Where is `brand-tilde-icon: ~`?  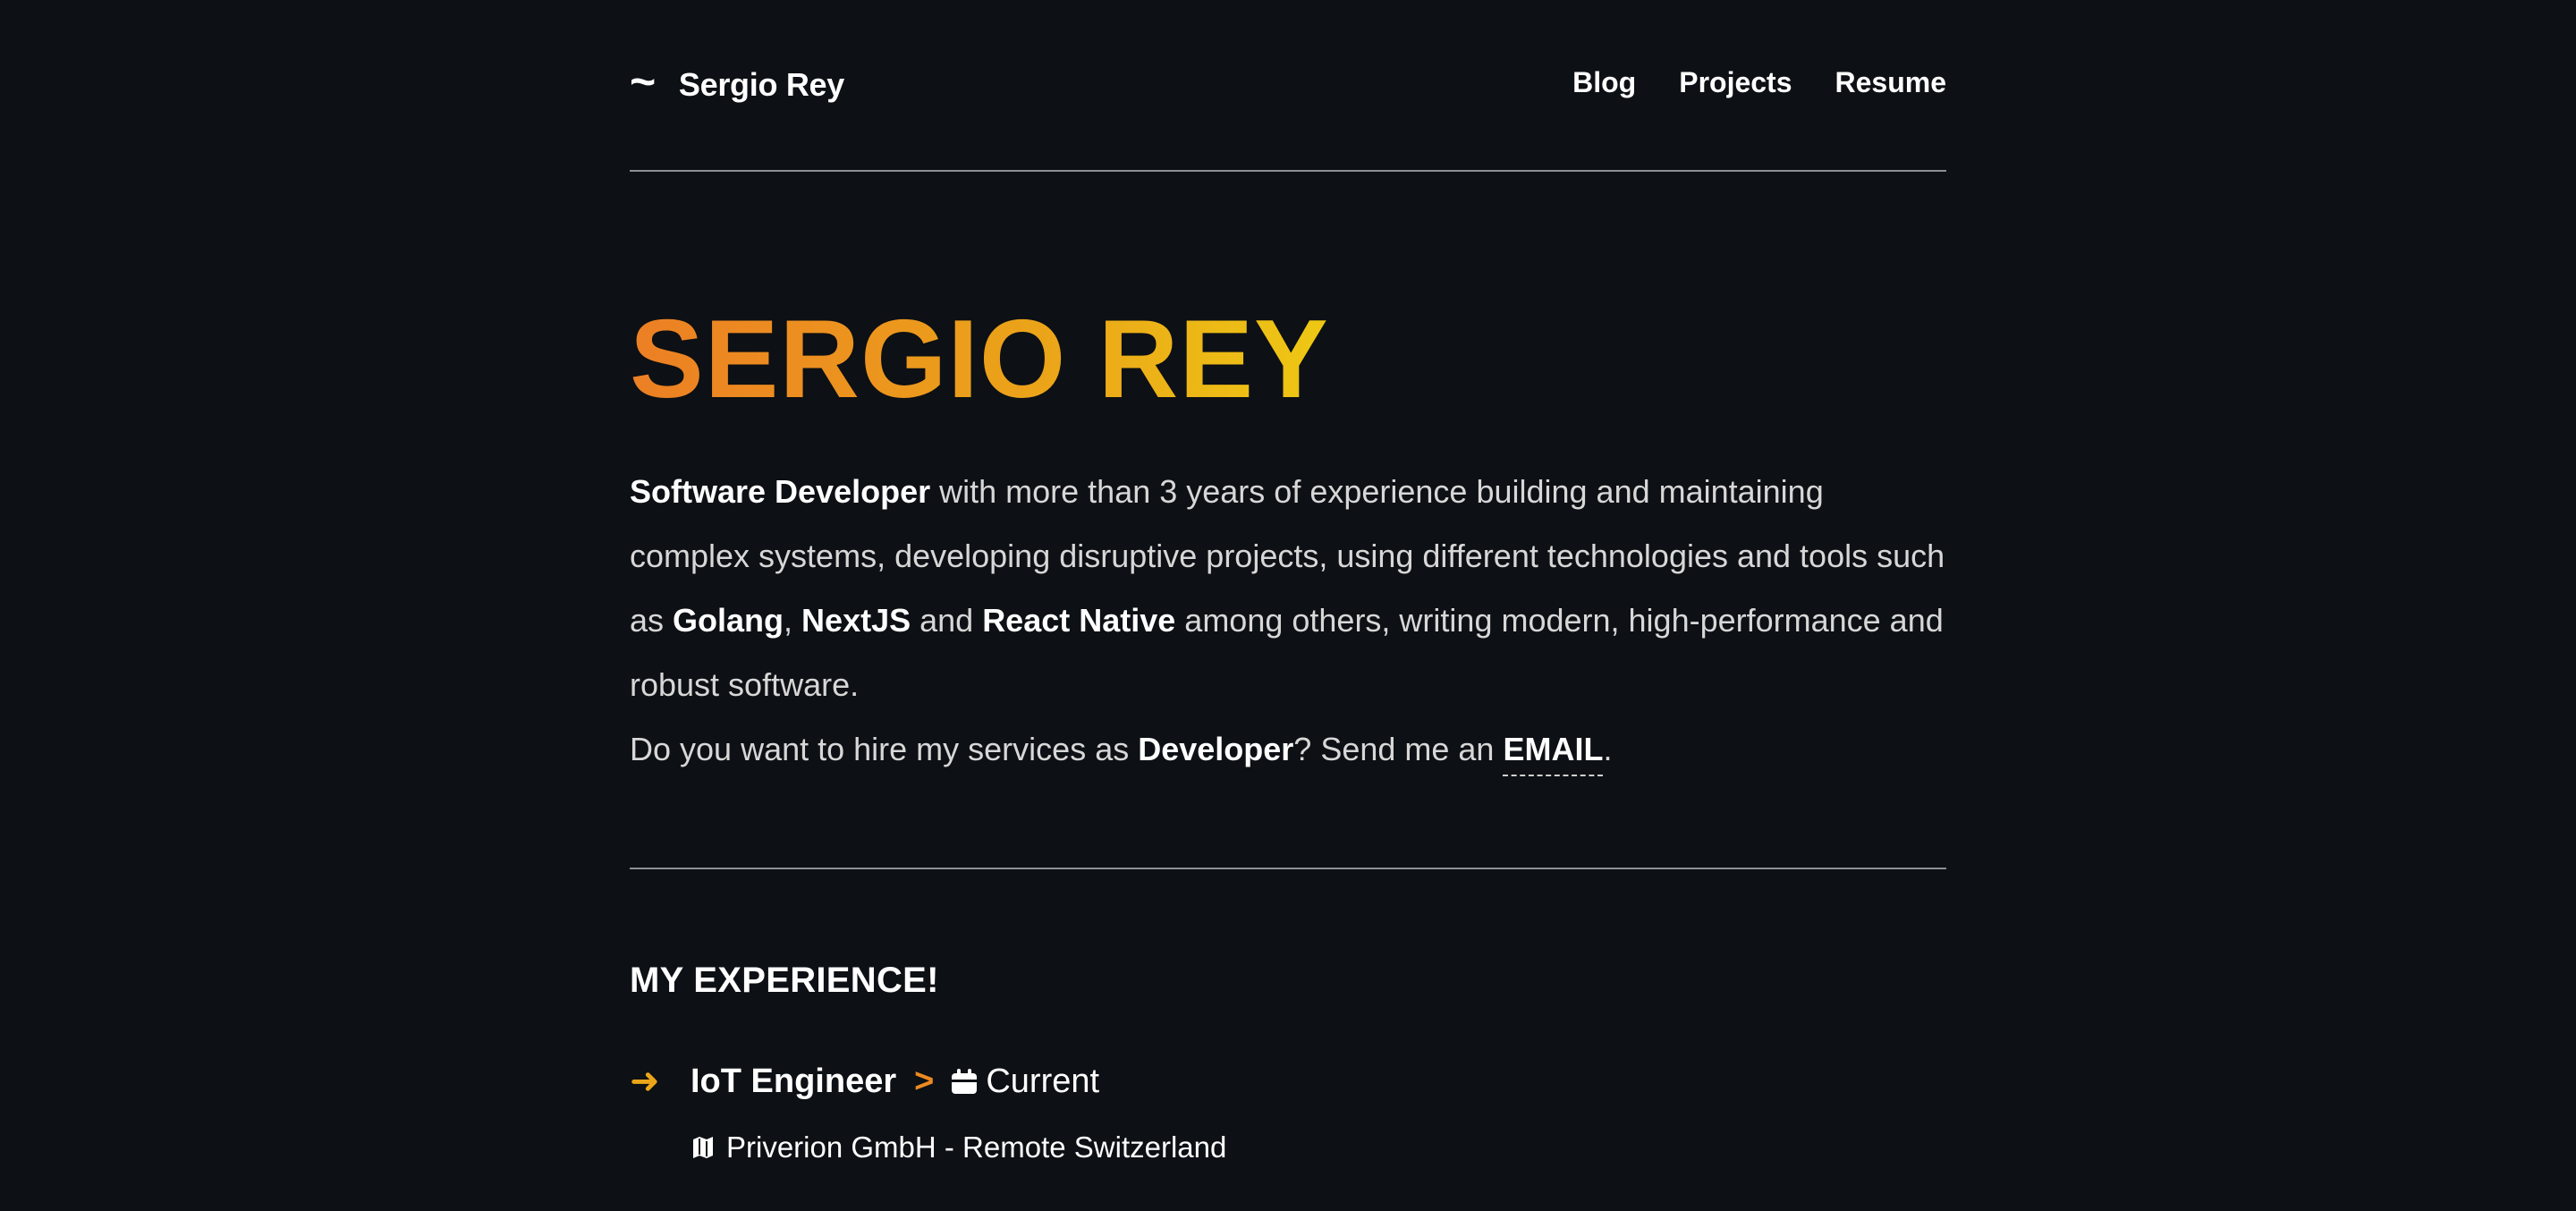 brand-tilde-icon: ~ is located at coordinates (643, 81).